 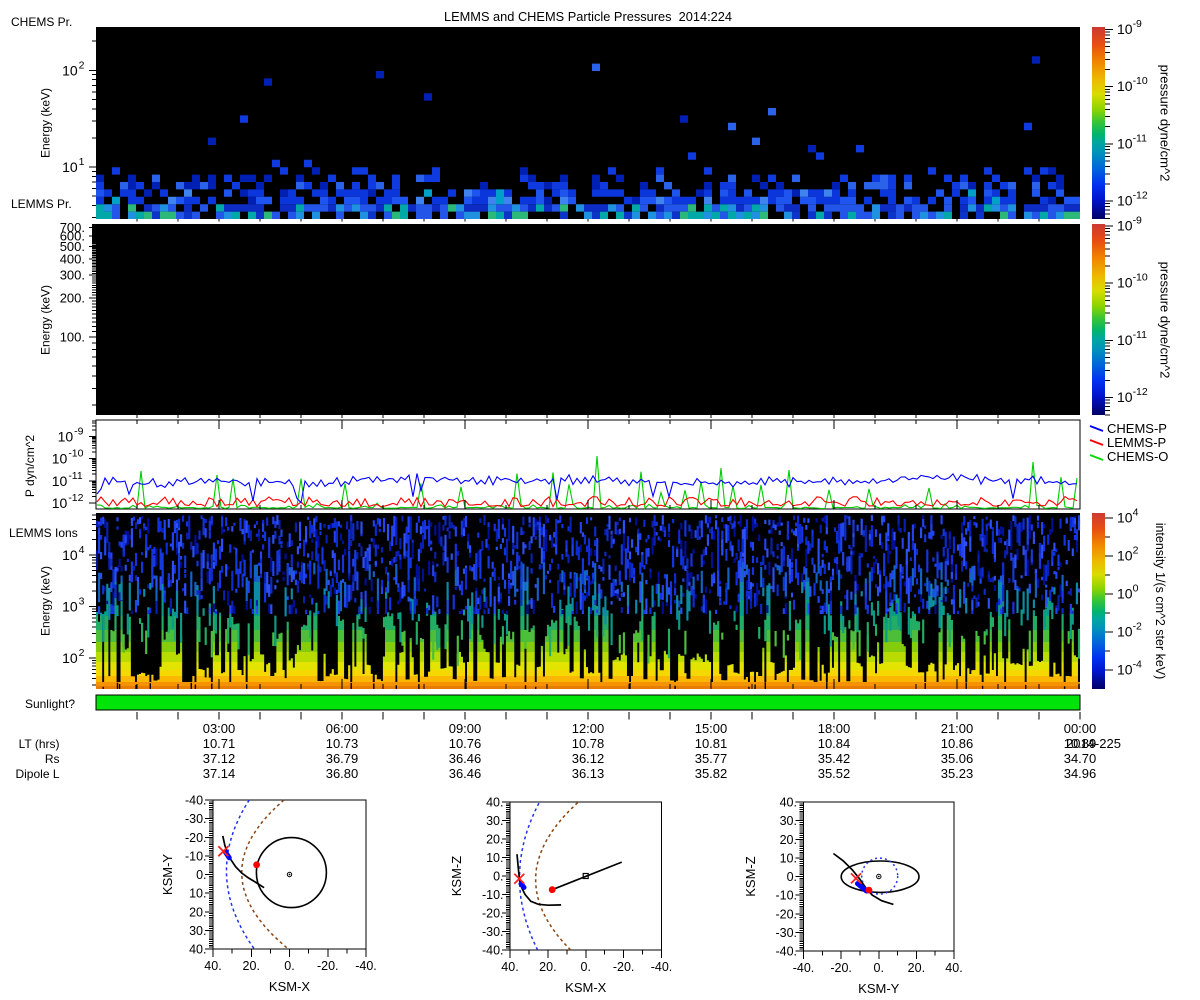 I want to click on svg-text: 36.46, so click(x=465, y=773).